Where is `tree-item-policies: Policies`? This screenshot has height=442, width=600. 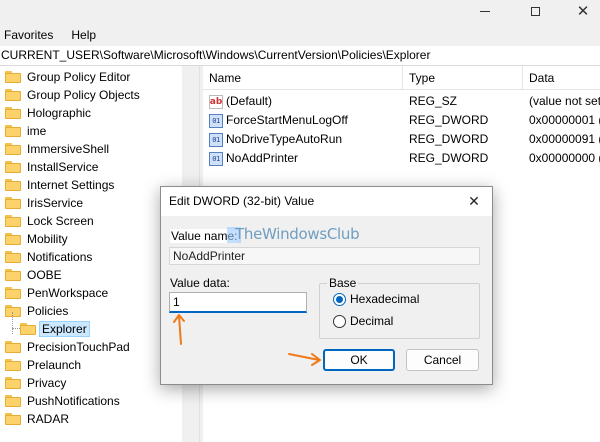 tree-item-policies: Policies is located at coordinates (91, 311).